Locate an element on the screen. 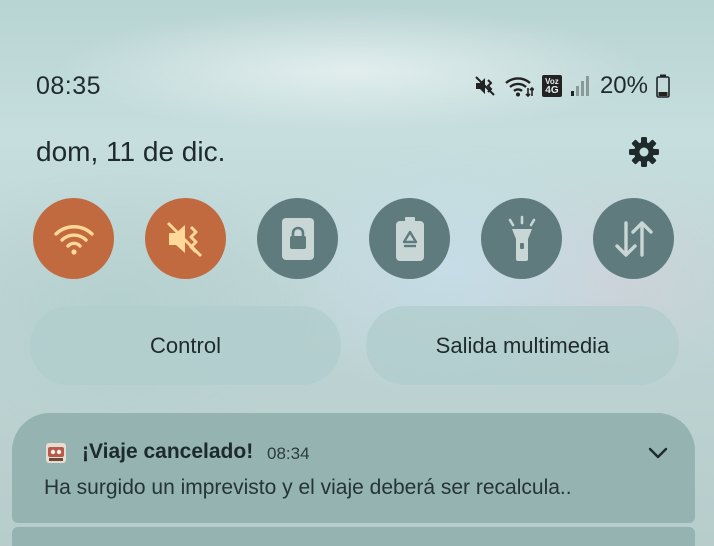  4g-label: 4G is located at coordinates (552, 90).